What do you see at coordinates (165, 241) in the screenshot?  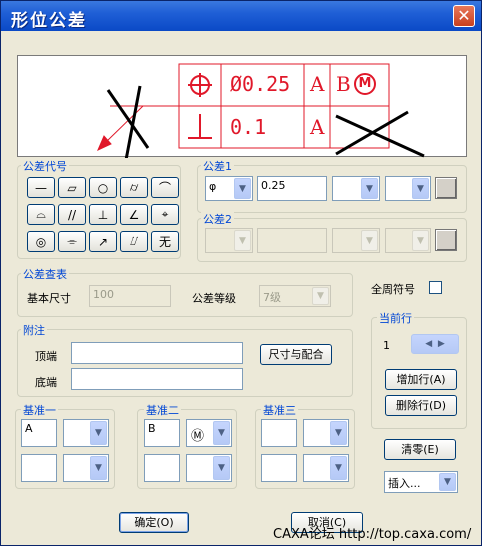 I see `tolerance-code-none-button: 无` at bounding box center [165, 241].